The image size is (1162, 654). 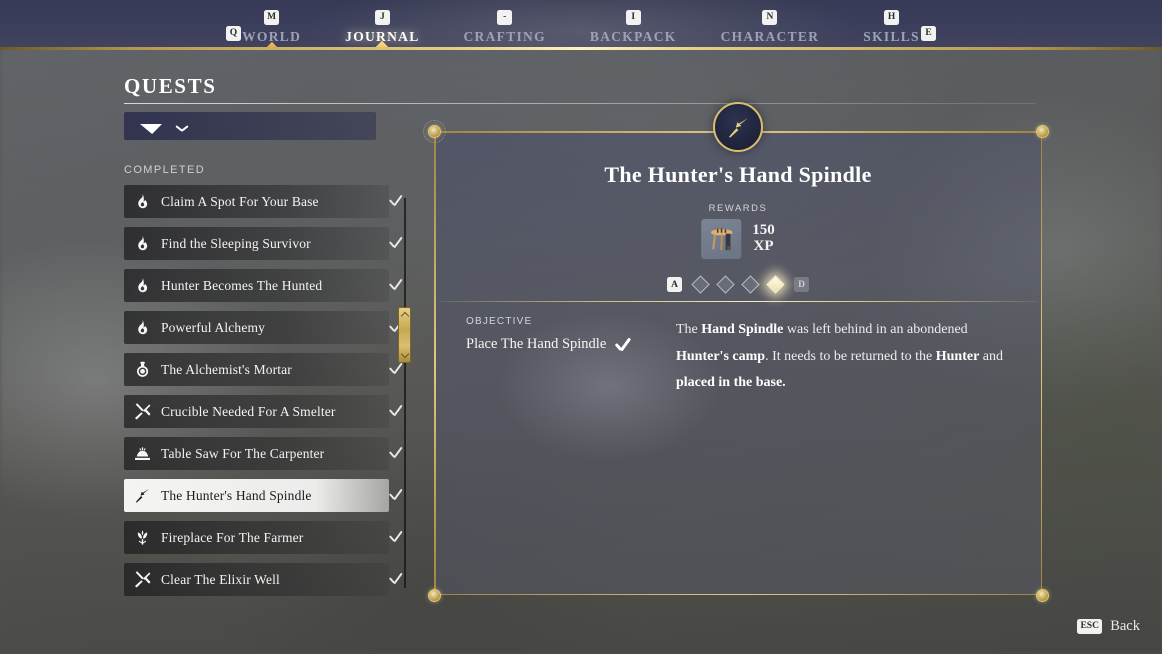 What do you see at coordinates (633, 17) in the screenshot?
I see `nav-key-backpack: I` at bounding box center [633, 17].